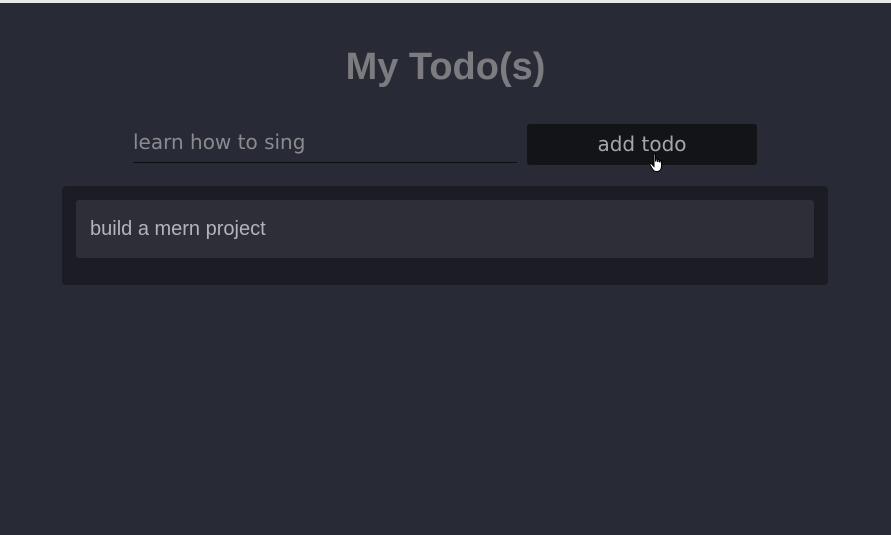 The height and width of the screenshot is (535, 891). Describe the element at coordinates (642, 144) in the screenshot. I see `add-todo-button: add todo` at that location.